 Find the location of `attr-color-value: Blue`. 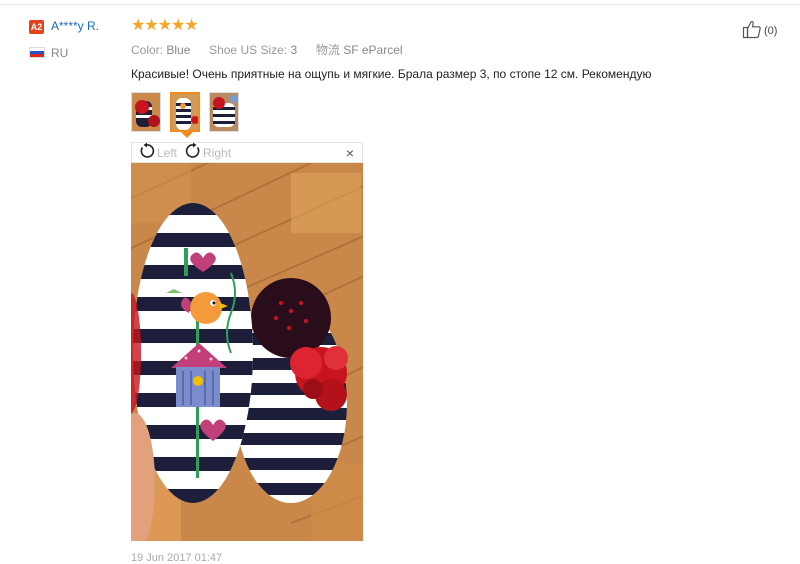

attr-color-value: Blue is located at coordinates (178, 50).